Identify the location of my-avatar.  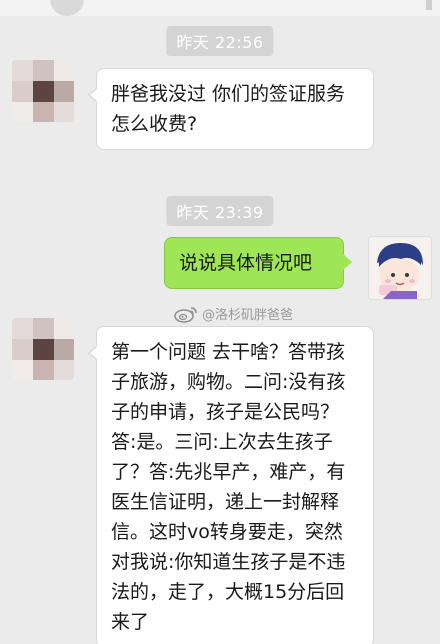
(400, 268).